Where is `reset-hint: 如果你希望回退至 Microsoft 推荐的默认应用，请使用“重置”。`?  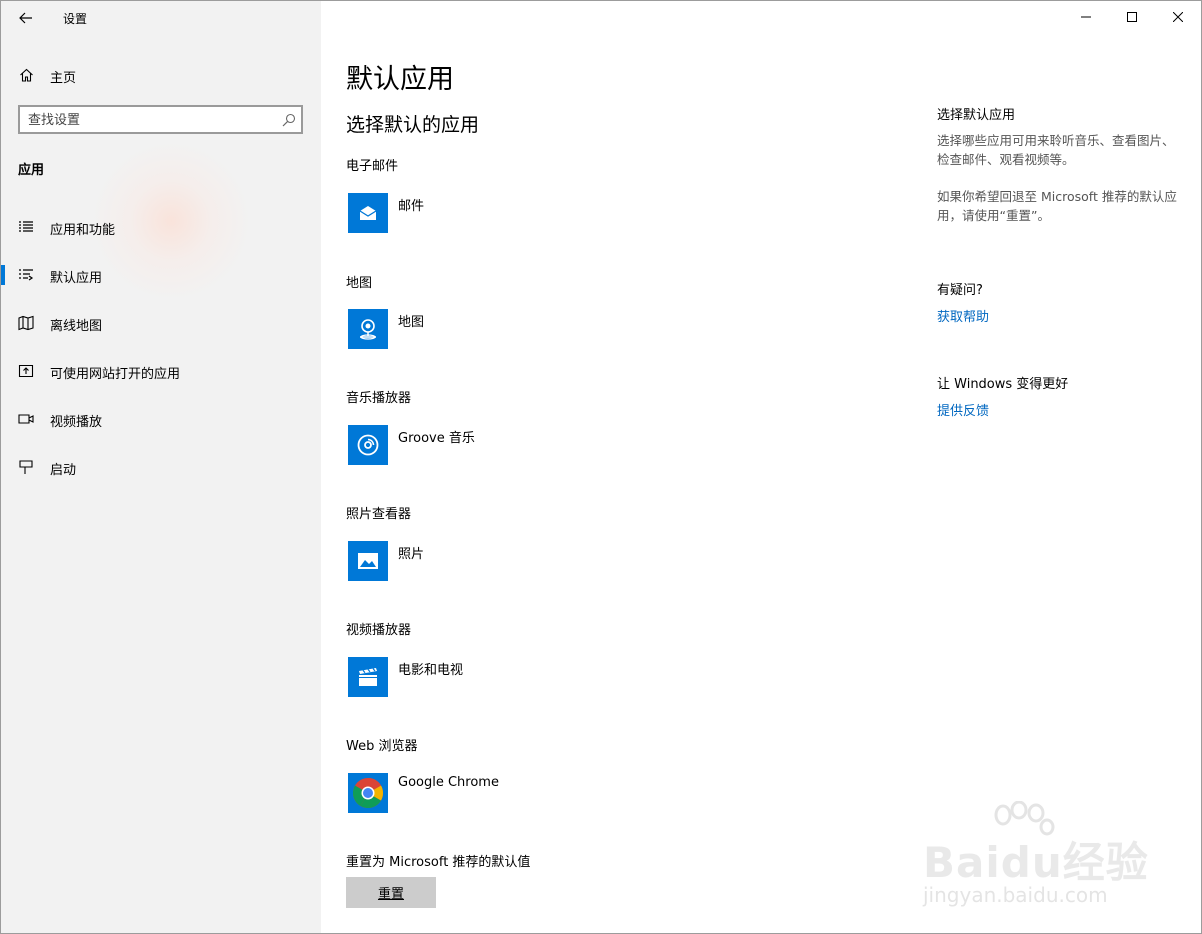 reset-hint: 如果你希望回退至 Microsoft 推荐的默认应用，请使用“重置”。 is located at coordinates (1057, 206).